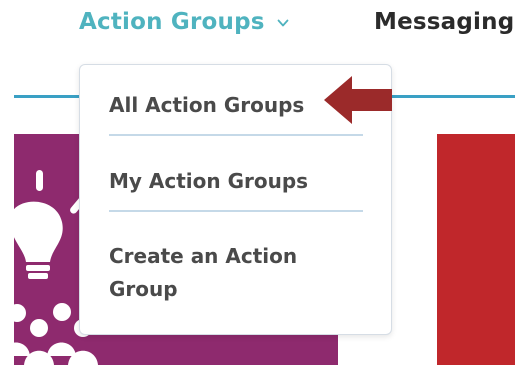 This screenshot has width=515, height=365. I want to click on nav-tab-messaging: Messaging, so click(444, 22).